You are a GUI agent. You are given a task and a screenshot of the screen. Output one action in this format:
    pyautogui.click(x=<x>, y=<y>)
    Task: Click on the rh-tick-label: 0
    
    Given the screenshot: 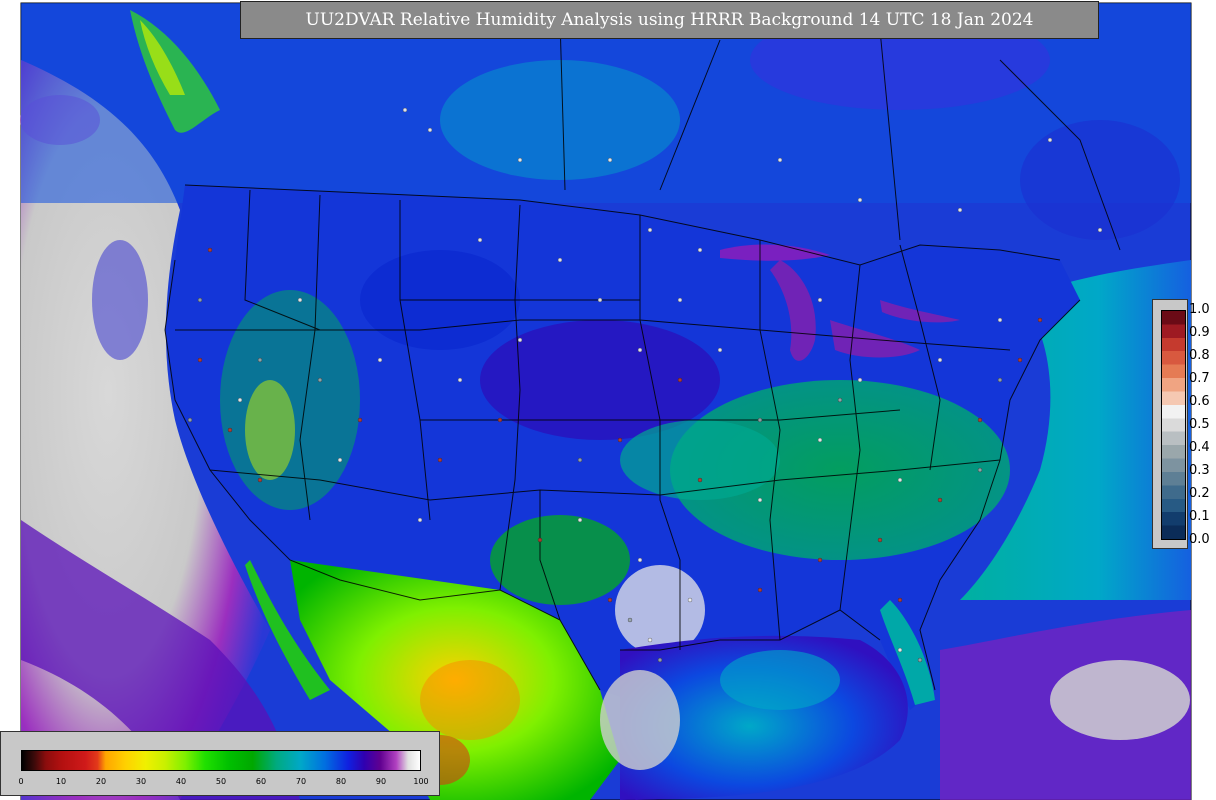 What is the action you would take?
    pyautogui.click(x=21, y=781)
    